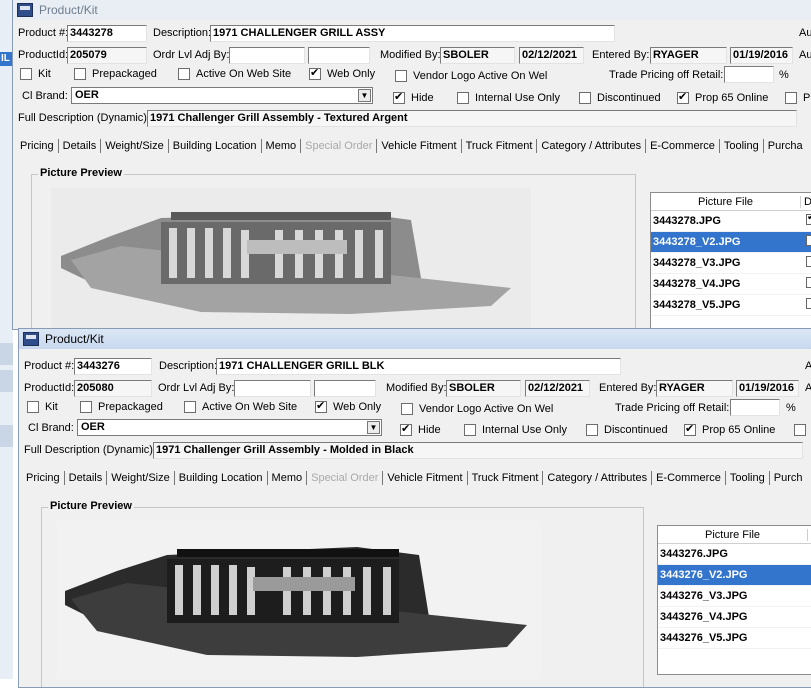 Image resolution: width=811 pixels, height=688 pixels. Describe the element at coordinates (734, 554) in the screenshot. I see `file-row: 3443276.JPG` at that location.